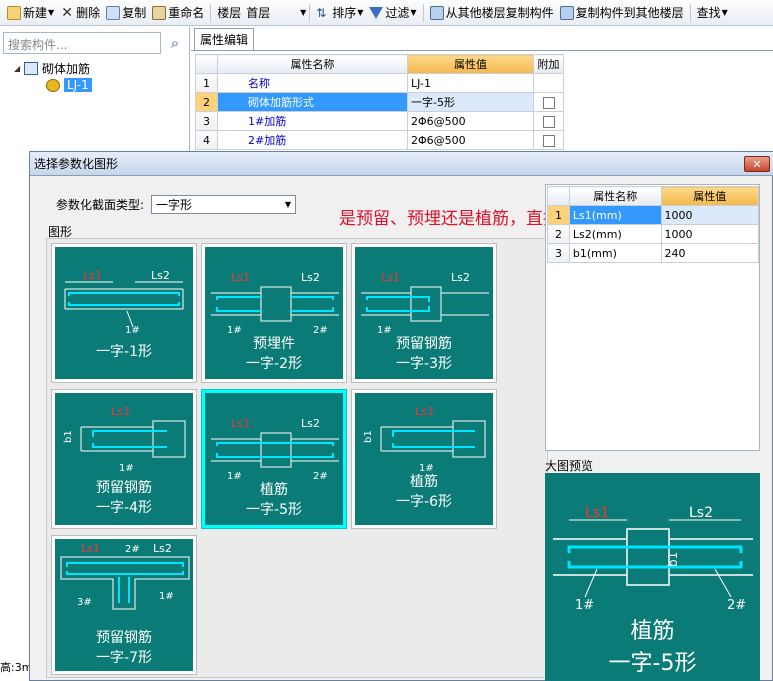 This screenshot has width=773, height=681. I want to click on shape-thumbnail: Ls1 b1 1# 预留钢筋 一字-4形, so click(124, 459).